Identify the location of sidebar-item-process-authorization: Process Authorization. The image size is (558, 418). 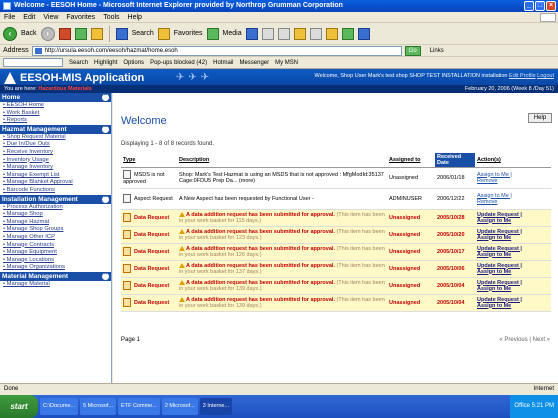
(55, 208).